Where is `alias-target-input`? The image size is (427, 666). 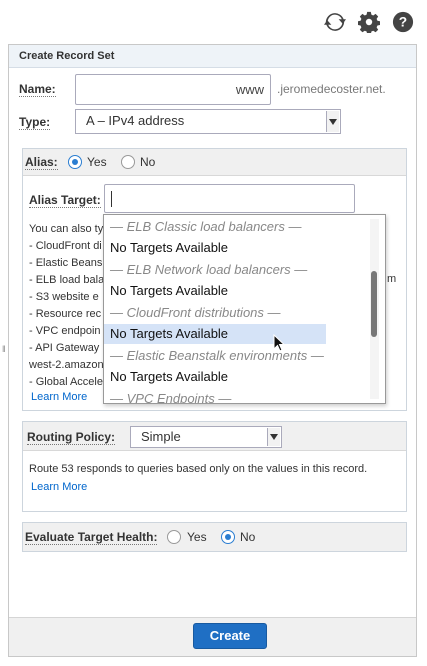 alias-target-input is located at coordinates (229, 198).